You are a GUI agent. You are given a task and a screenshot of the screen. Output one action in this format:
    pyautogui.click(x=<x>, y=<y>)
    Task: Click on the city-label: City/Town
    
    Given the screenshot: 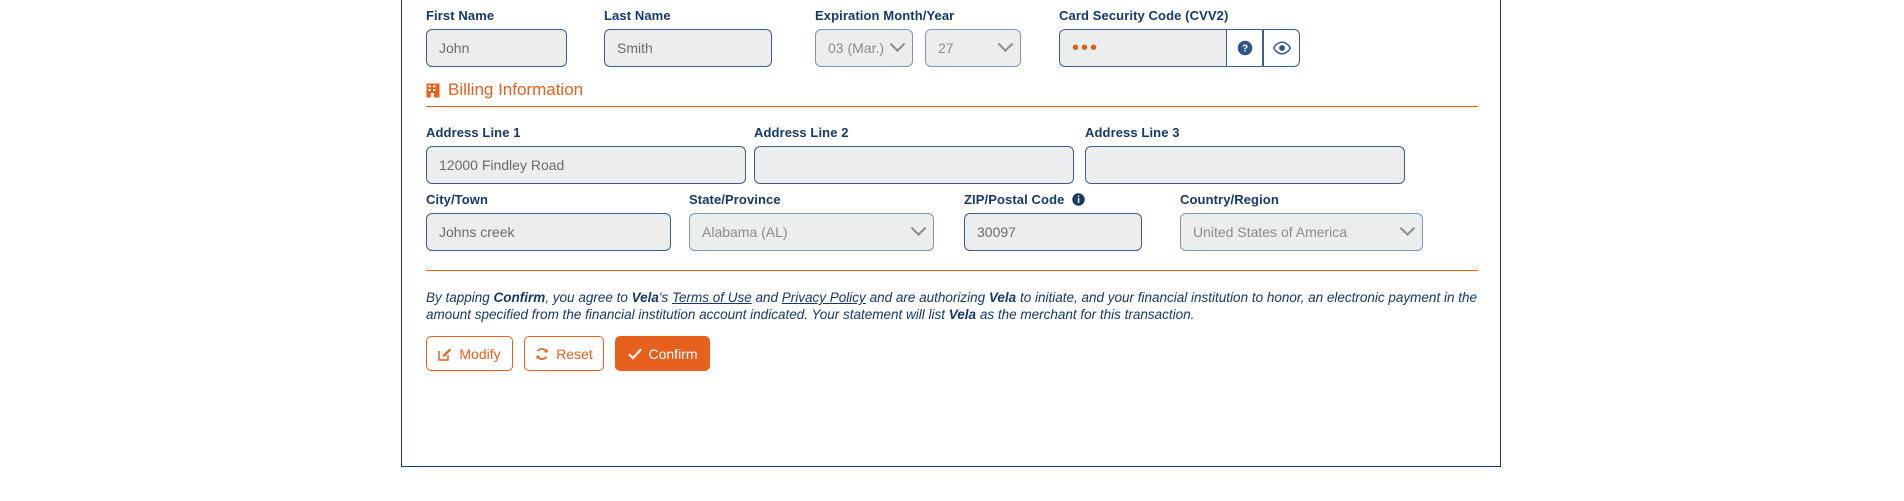 What is the action you would take?
    pyautogui.click(x=457, y=199)
    